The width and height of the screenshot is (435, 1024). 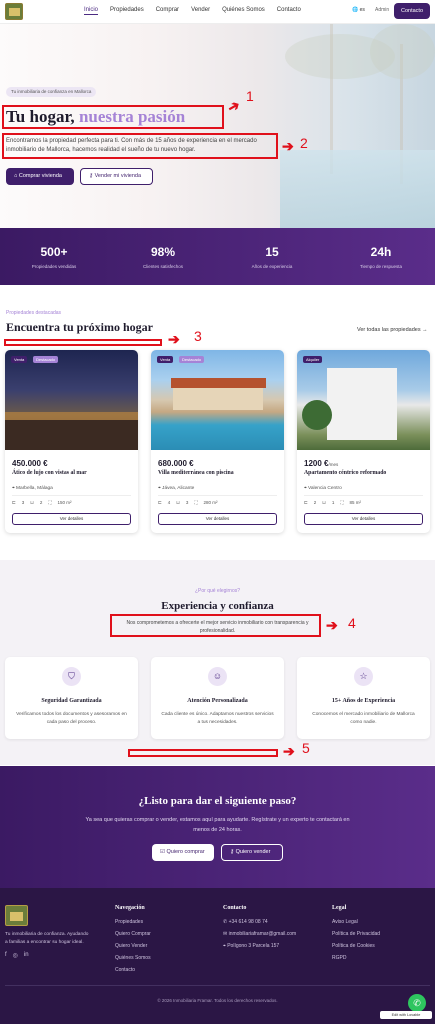 I want to click on property-location: ⌖ Jávea, Alicante, so click(x=176, y=488).